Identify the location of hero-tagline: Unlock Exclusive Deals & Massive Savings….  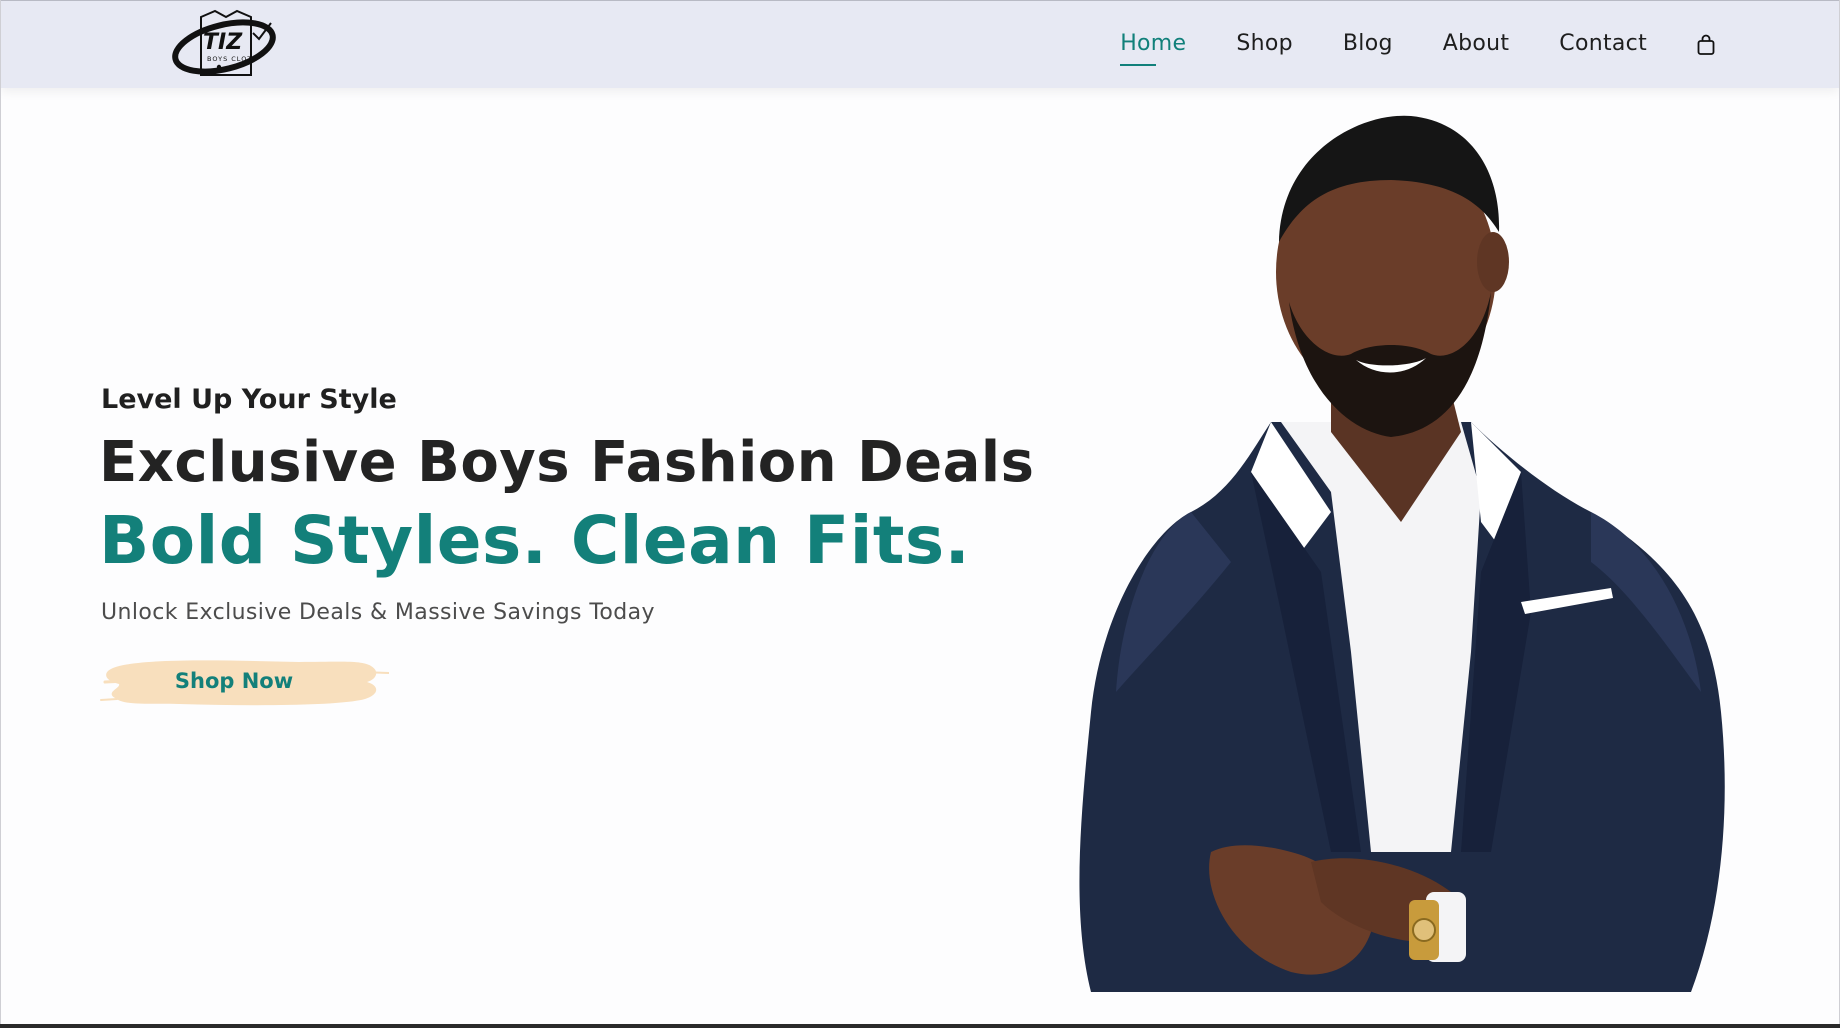
(378, 612).